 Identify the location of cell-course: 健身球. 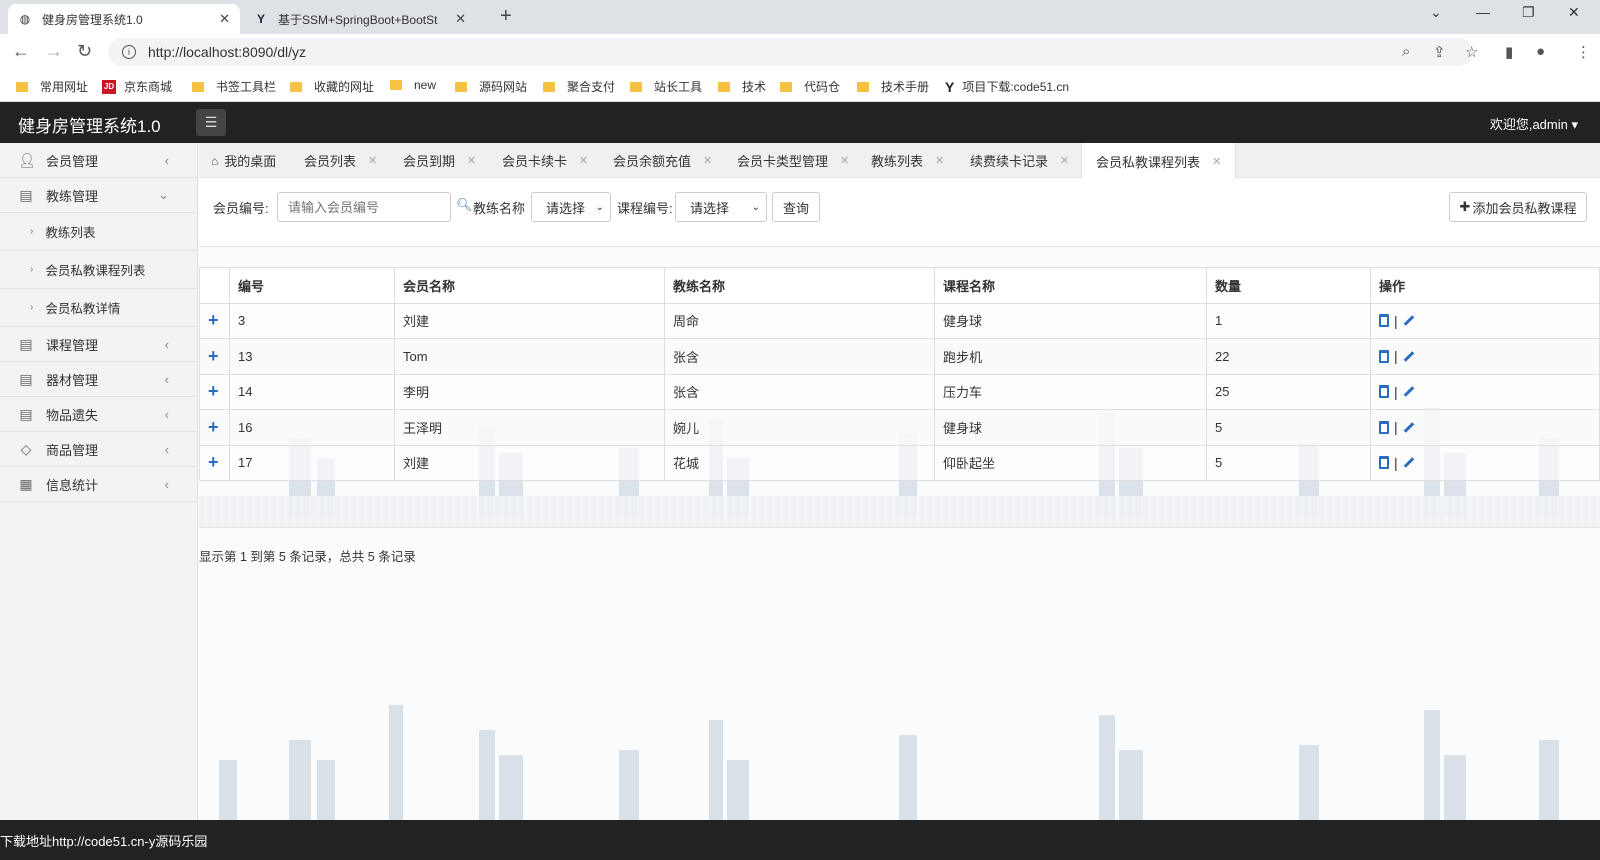
(1070, 320).